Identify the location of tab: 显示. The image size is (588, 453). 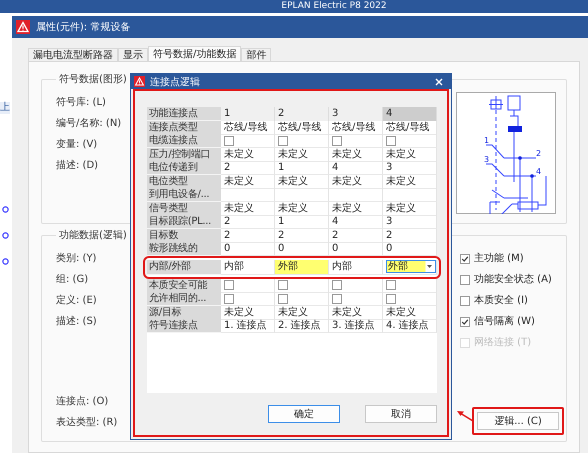
(133, 54).